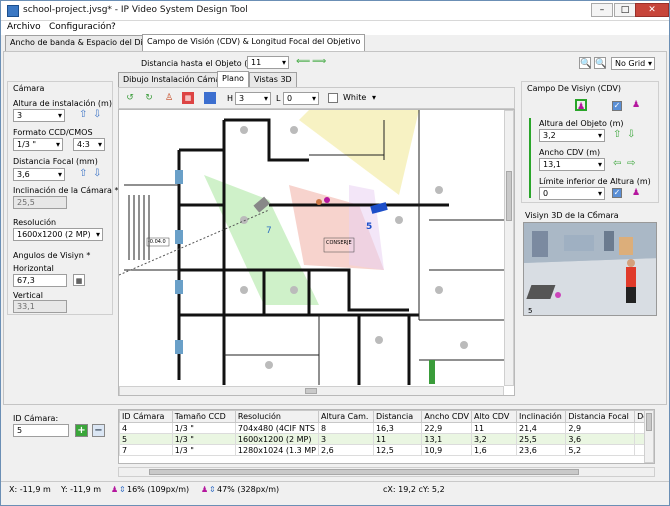 The image size is (670, 506). What do you see at coordinates (652, 10) in the screenshot?
I see `close-button: ✕` at bounding box center [652, 10].